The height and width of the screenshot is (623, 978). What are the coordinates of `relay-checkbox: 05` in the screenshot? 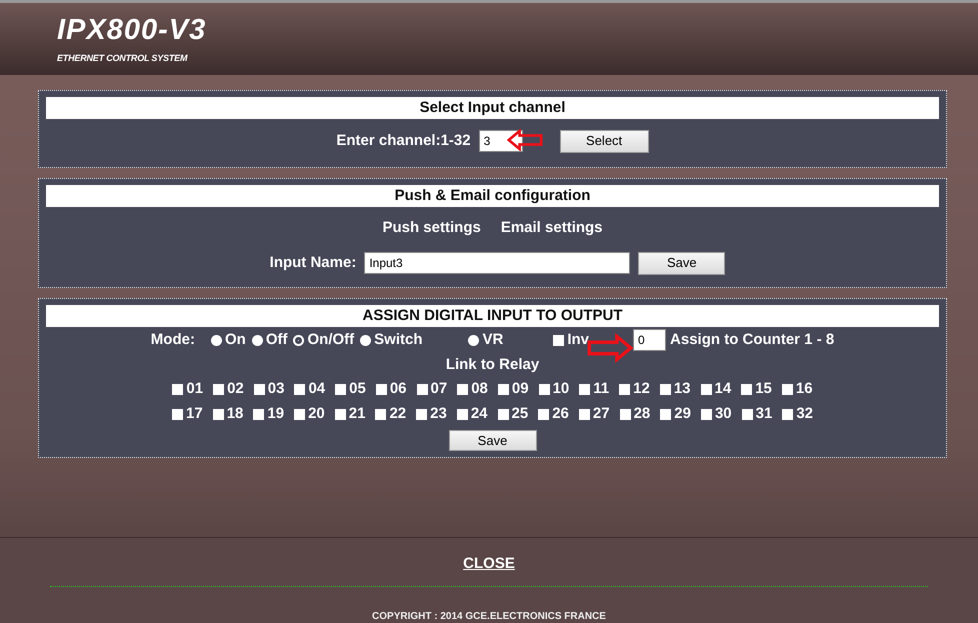 It's located at (350, 389).